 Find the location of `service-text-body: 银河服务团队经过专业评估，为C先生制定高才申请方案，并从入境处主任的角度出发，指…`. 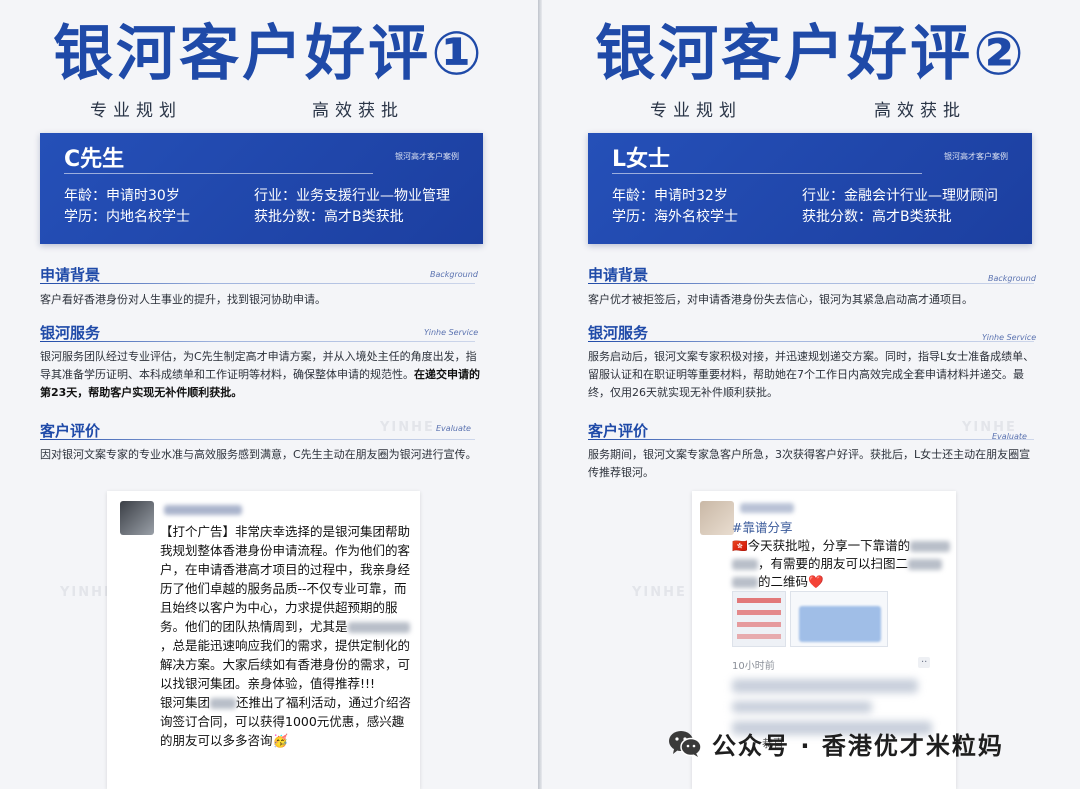

service-text-body: 银河服务团队经过专业评估，为C先生制定高才申请方案，并从入境处主任的角度出发，指… is located at coordinates (258, 365).